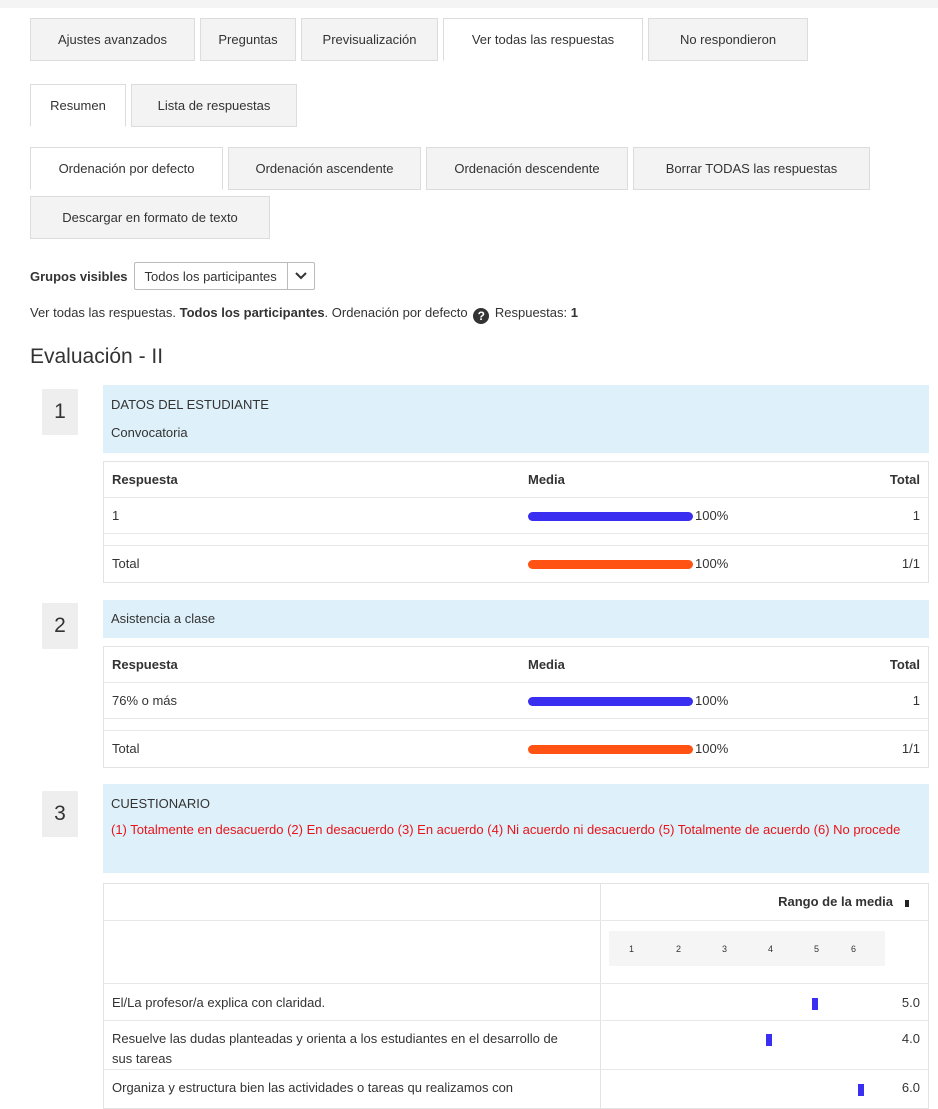 The image size is (938, 1109). I want to click on answer-value: 76% o más, so click(145, 700).